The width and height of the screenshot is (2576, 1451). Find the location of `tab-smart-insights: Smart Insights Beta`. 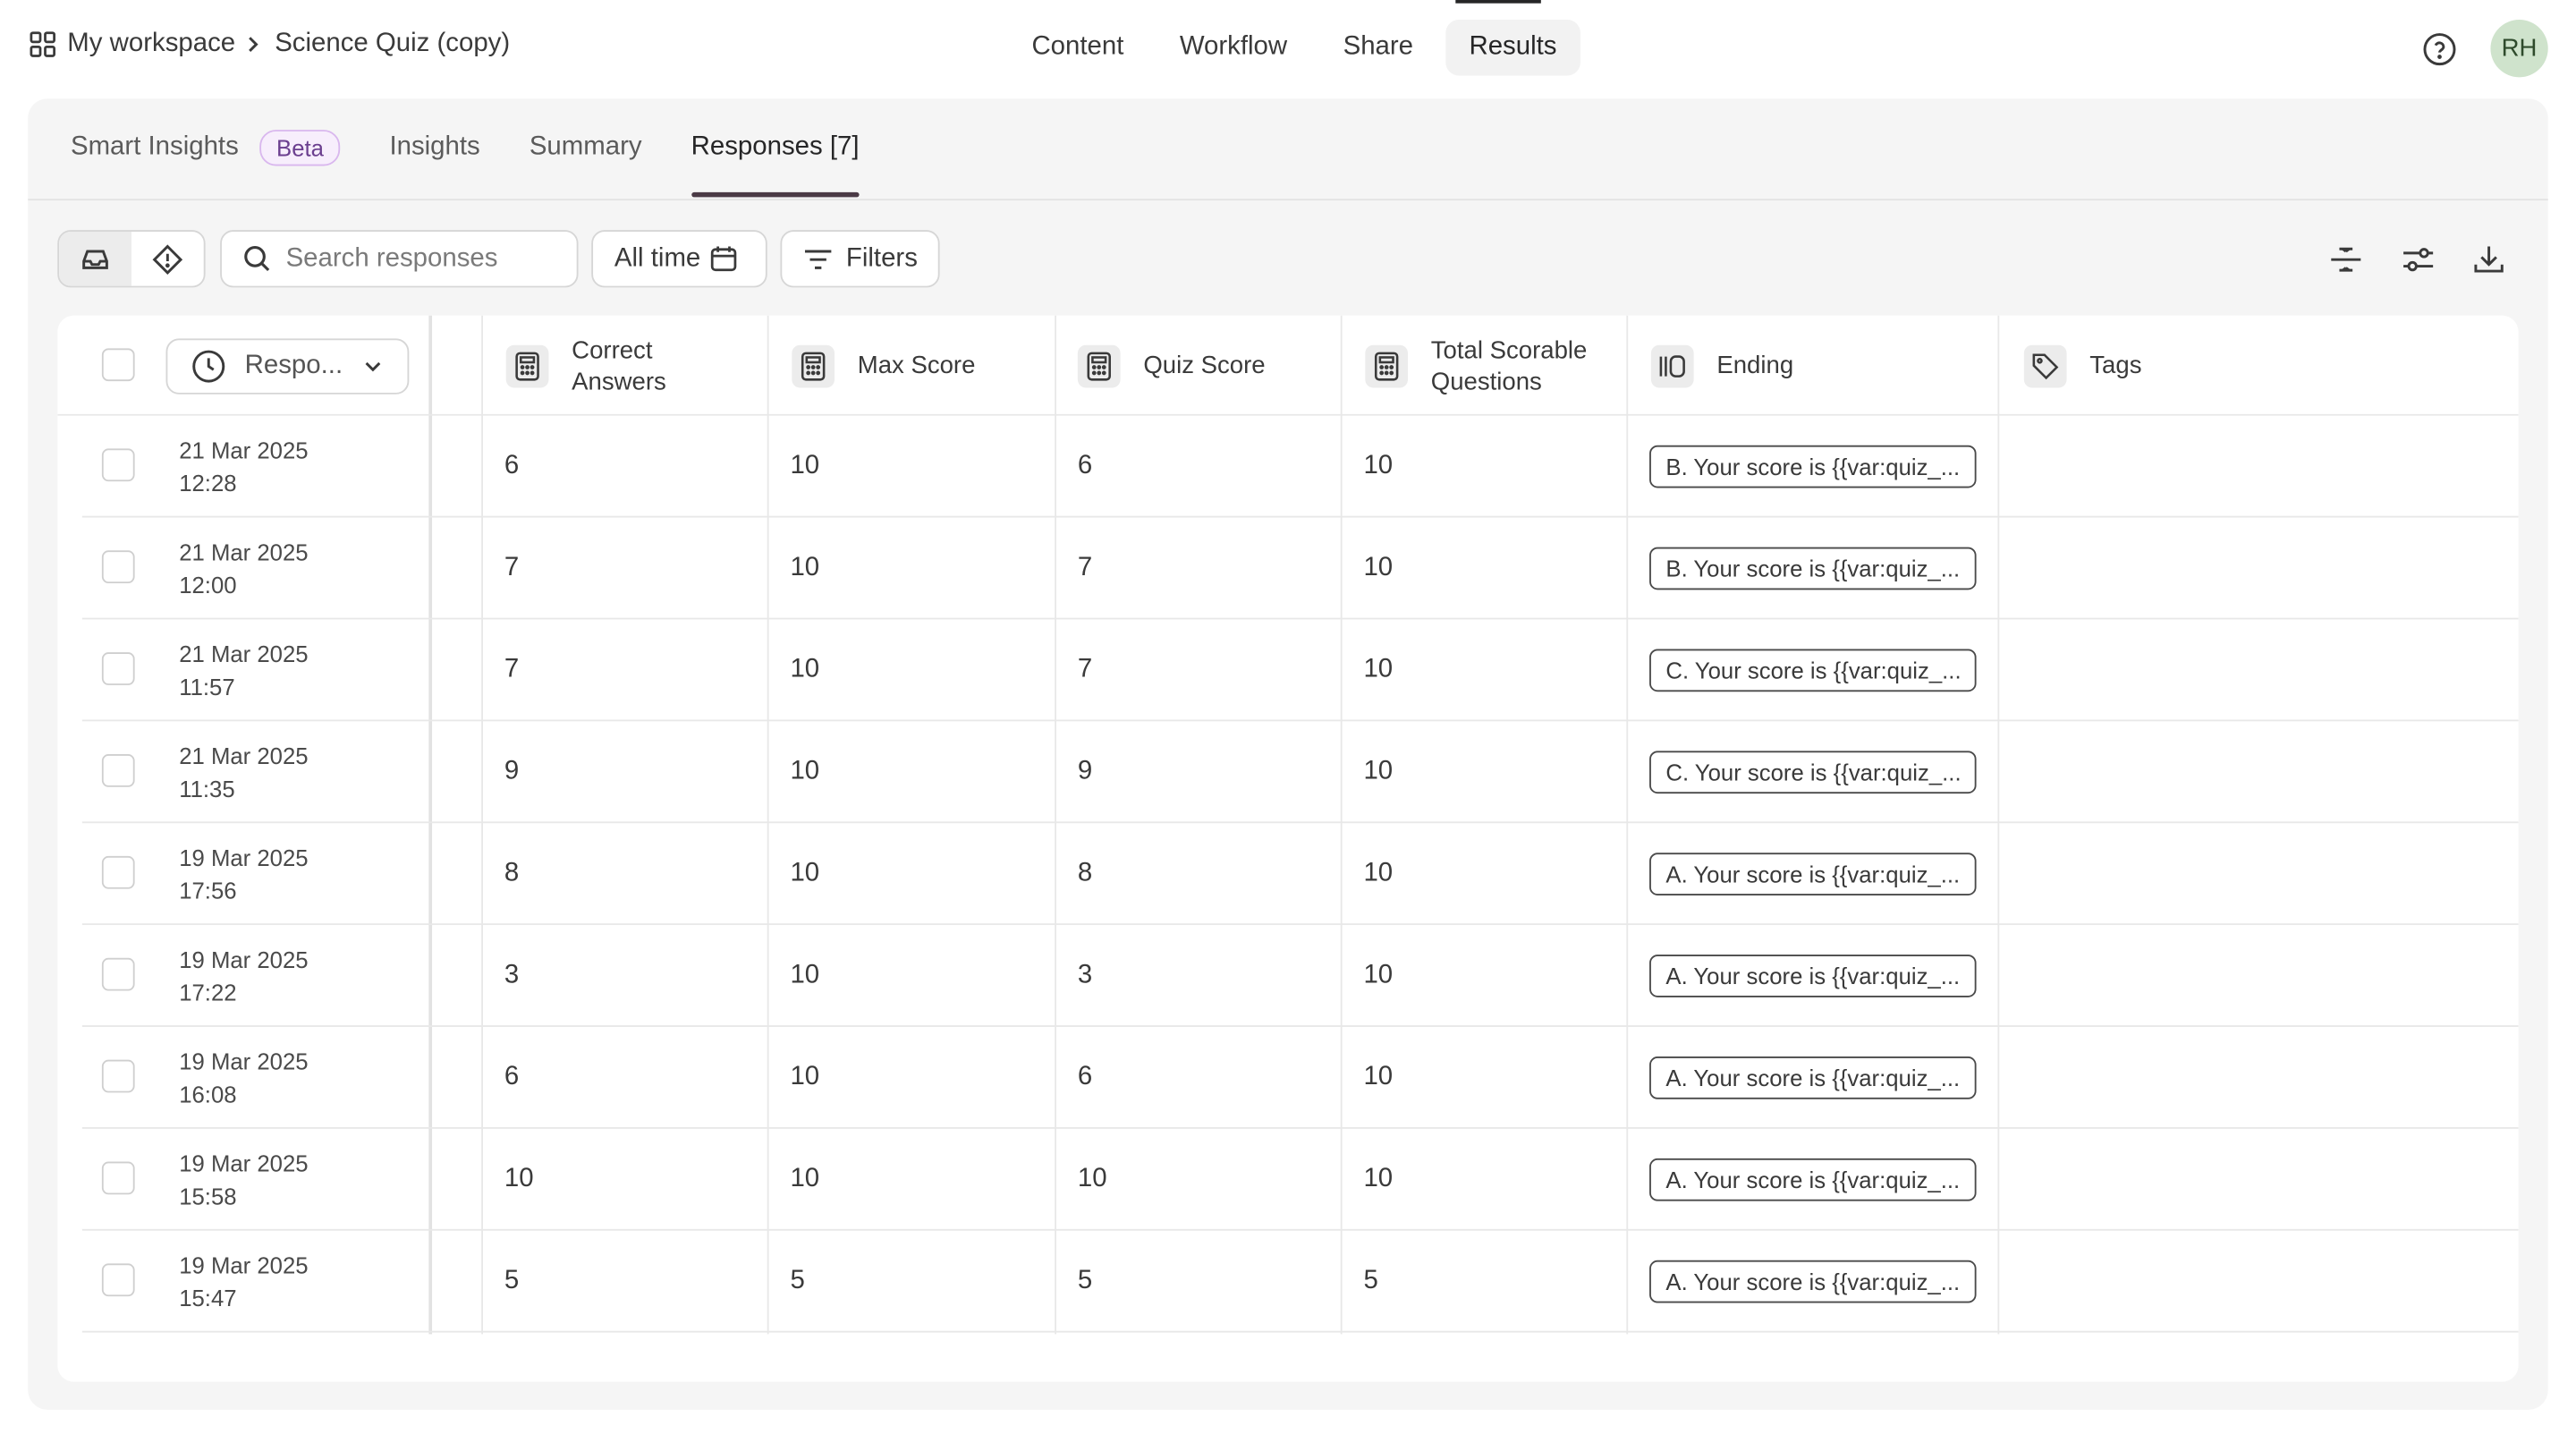

tab-smart-insights: Smart Insights Beta is located at coordinates (206, 148).